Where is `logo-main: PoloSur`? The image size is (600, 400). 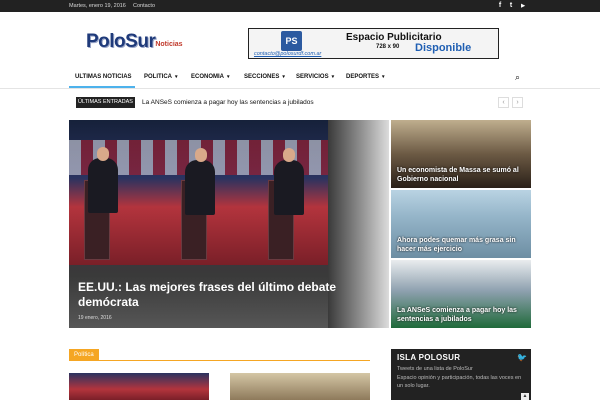
logo-main: PoloSur is located at coordinates (121, 41).